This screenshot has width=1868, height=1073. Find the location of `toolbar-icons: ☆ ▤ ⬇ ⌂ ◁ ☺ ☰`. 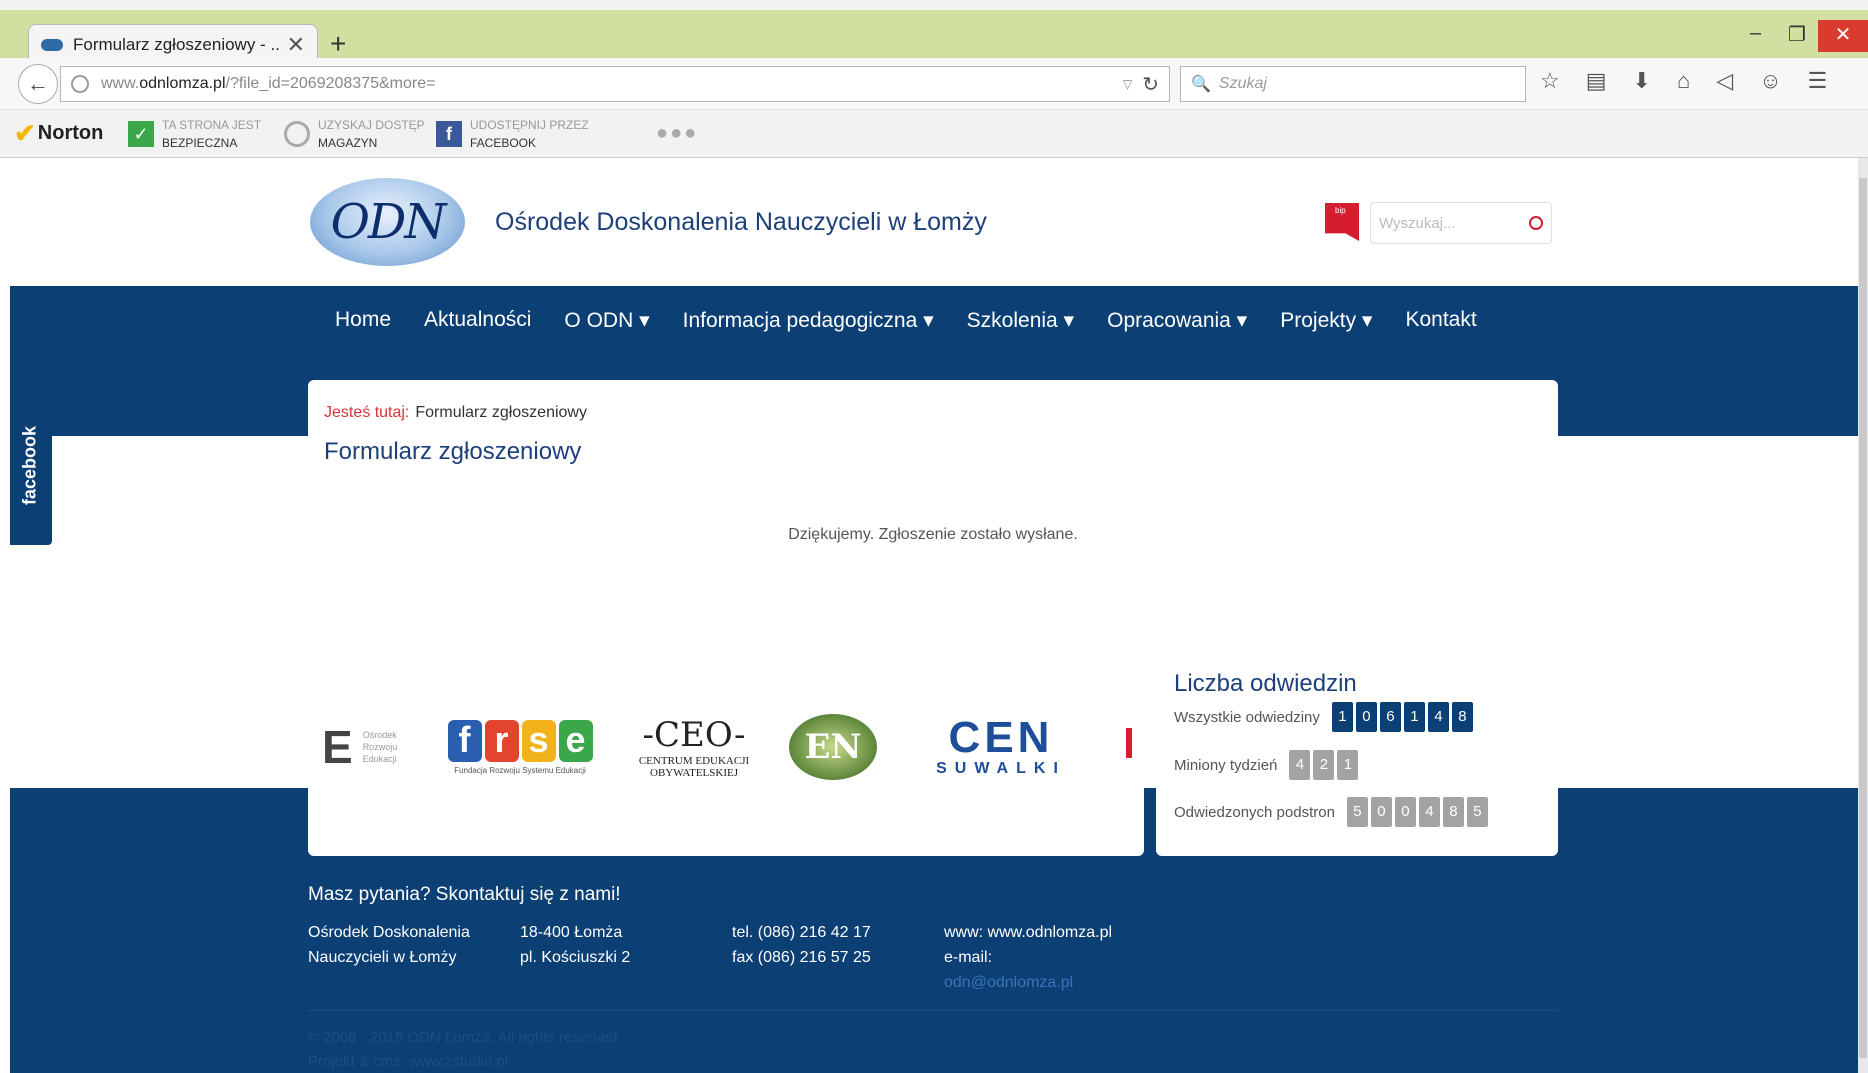

toolbar-icons: ☆ ▤ ⬇ ⌂ ◁ ☺ ☰ is located at coordinates (1683, 81).